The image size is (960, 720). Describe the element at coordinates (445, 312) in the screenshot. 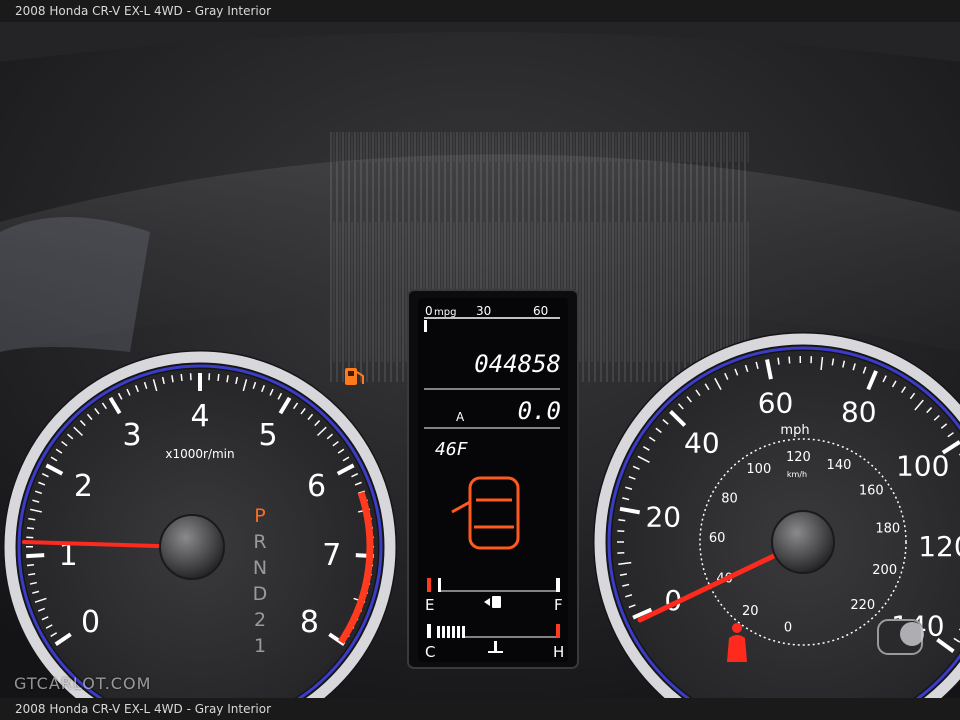

I see `mpg-scale-label: mpg` at that location.